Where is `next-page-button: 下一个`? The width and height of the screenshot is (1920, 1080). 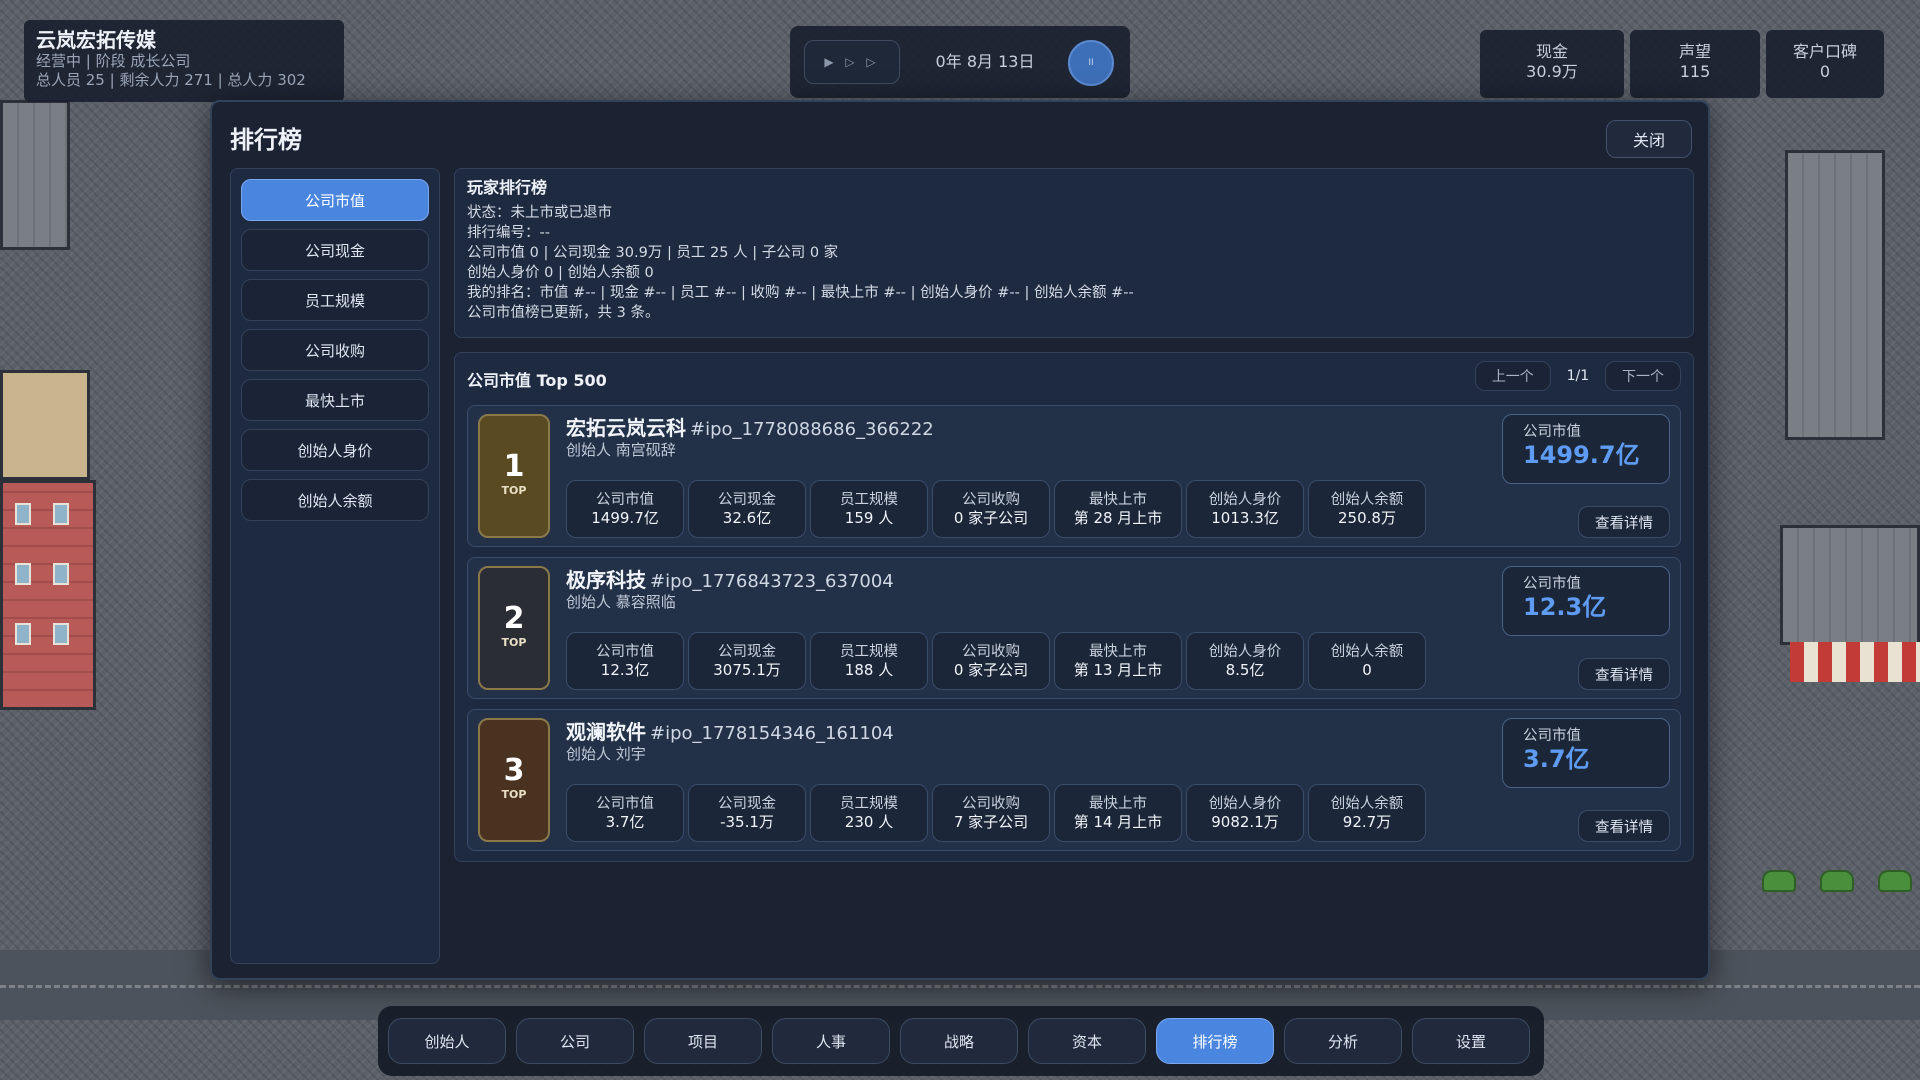 next-page-button: 下一个 is located at coordinates (1643, 376).